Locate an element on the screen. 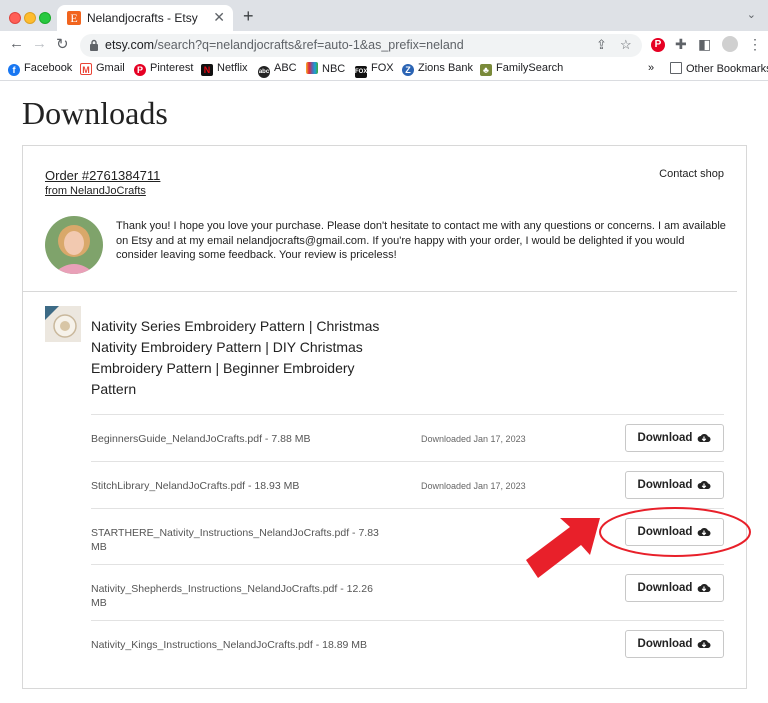  gmail-icon: M is located at coordinates (86, 69).